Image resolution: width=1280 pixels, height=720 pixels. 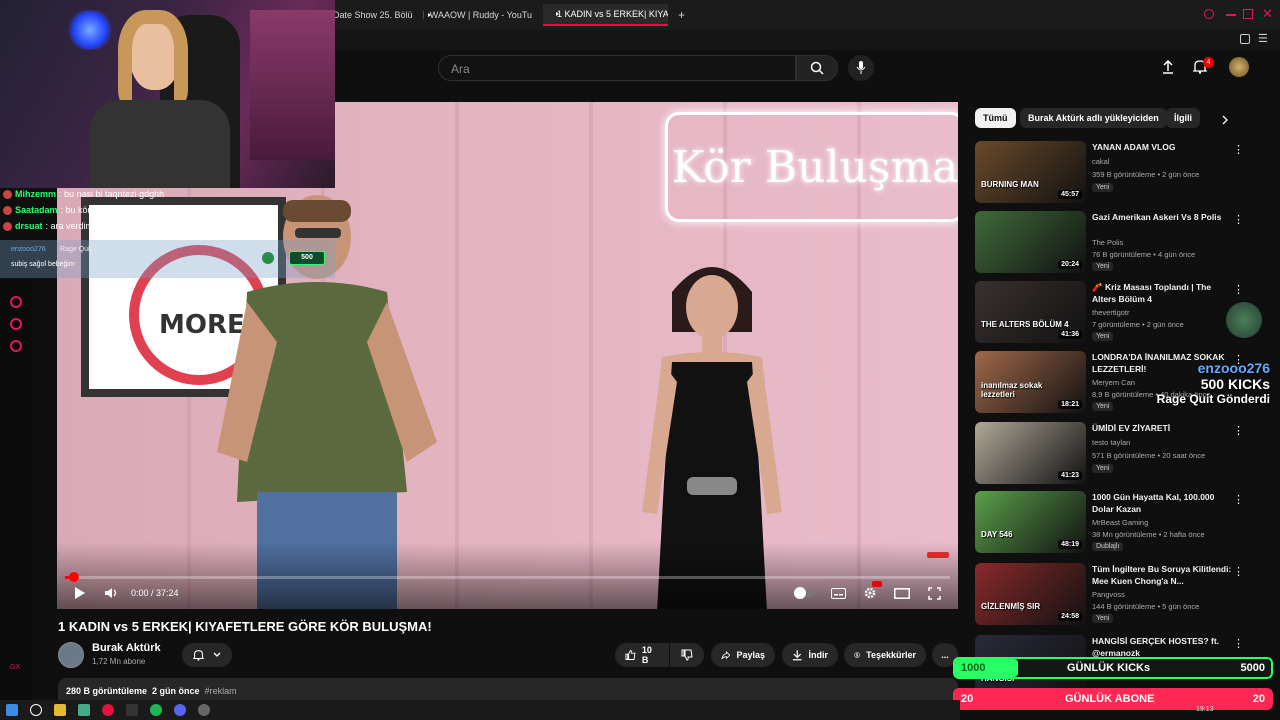 I want to click on hashtag: #reklam, so click(x=221, y=691).